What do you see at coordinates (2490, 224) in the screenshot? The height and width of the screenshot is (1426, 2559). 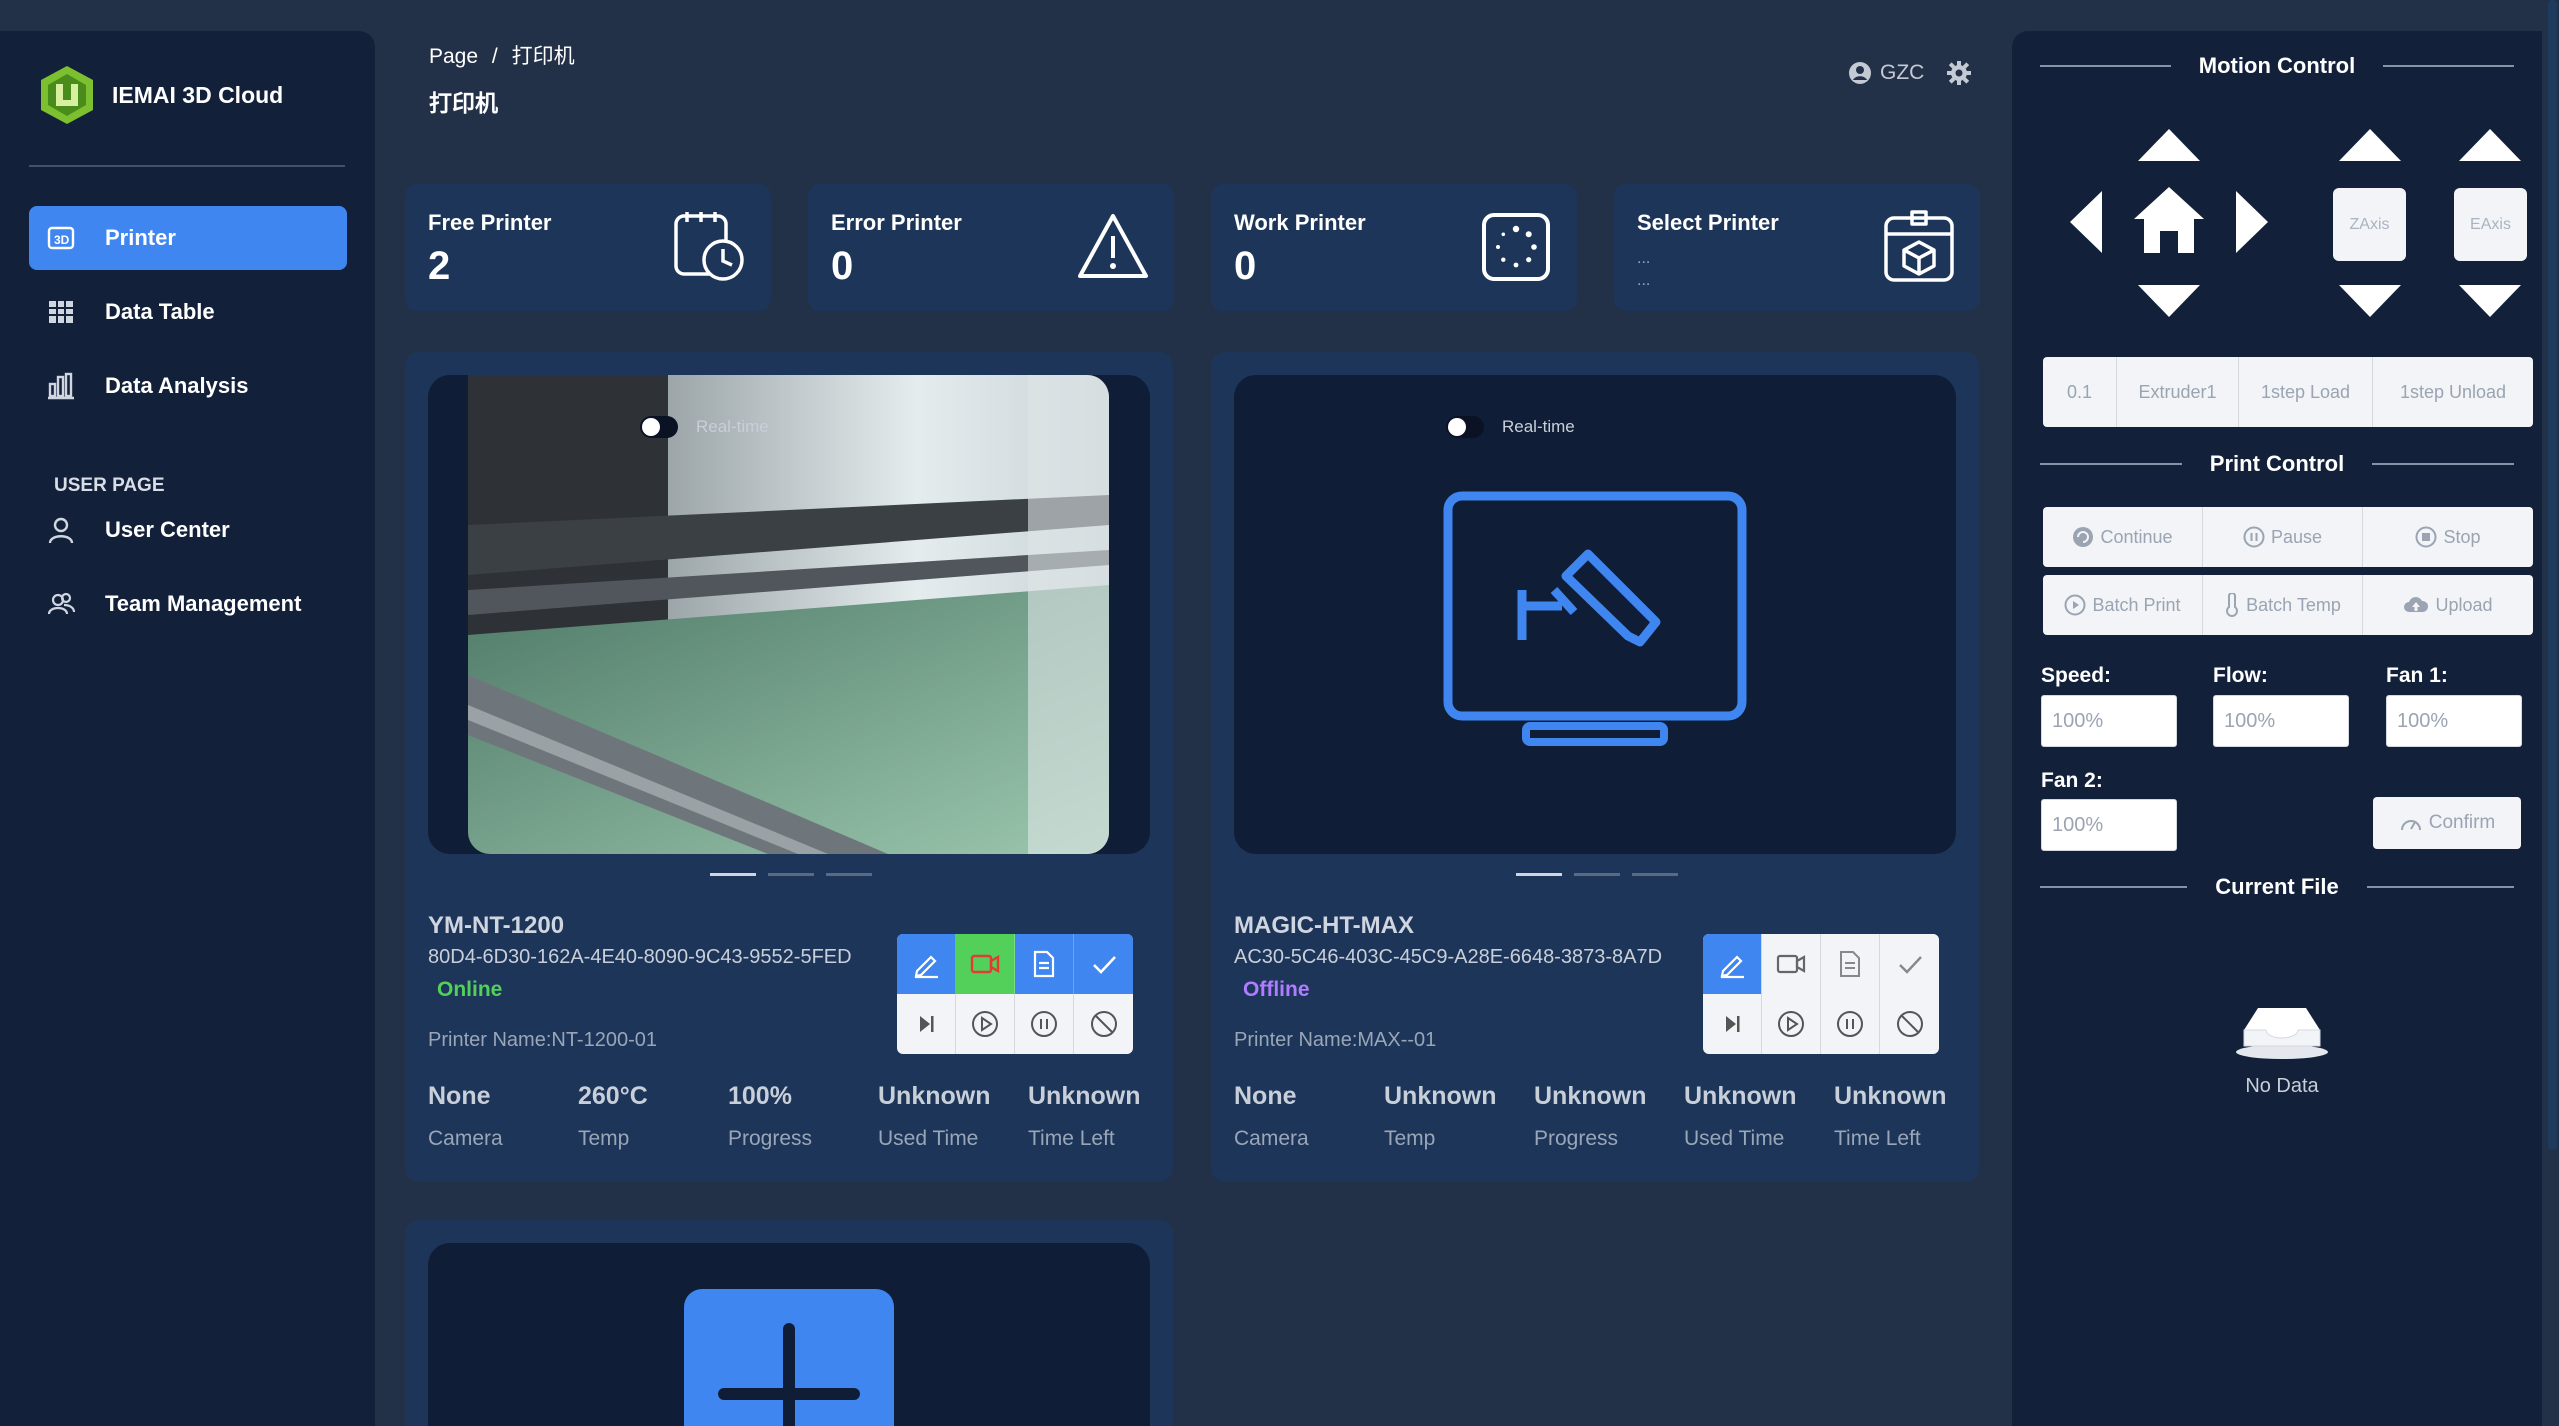 I see `e-axis-button: EAxis` at bounding box center [2490, 224].